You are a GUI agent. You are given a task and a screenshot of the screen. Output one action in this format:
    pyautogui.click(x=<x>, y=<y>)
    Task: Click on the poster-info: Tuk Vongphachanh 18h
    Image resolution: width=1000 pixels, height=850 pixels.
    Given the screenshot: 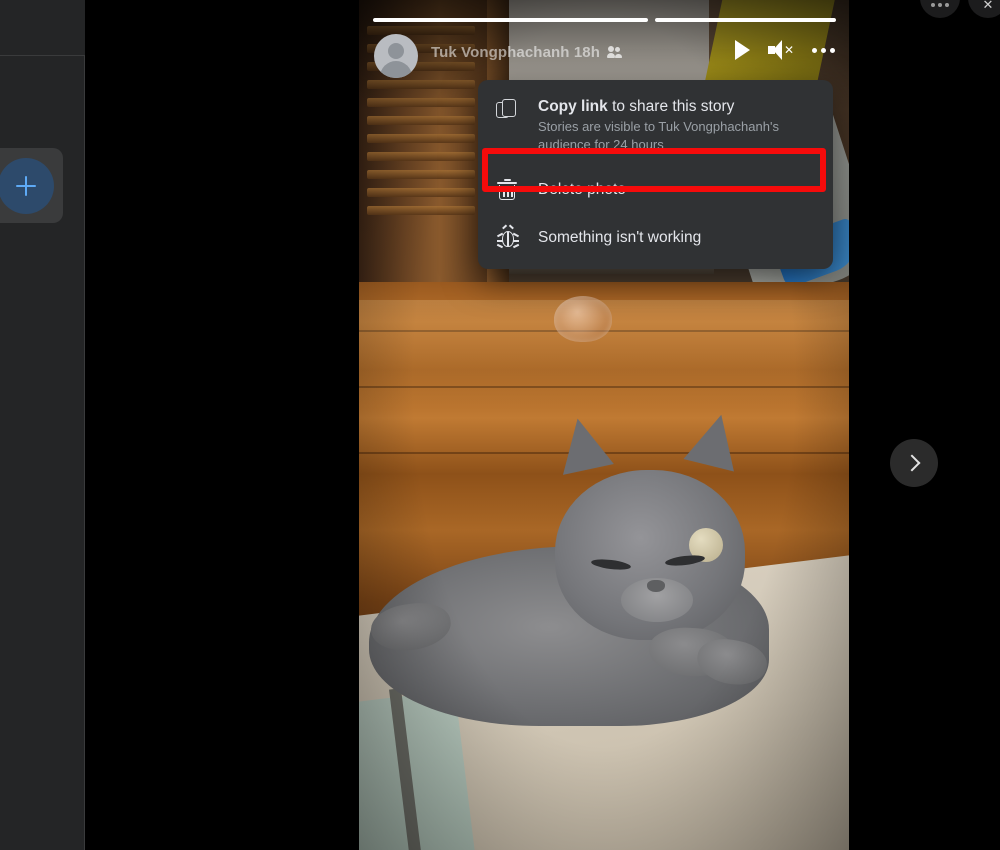 What is the action you would take?
    pyautogui.click(x=527, y=52)
    